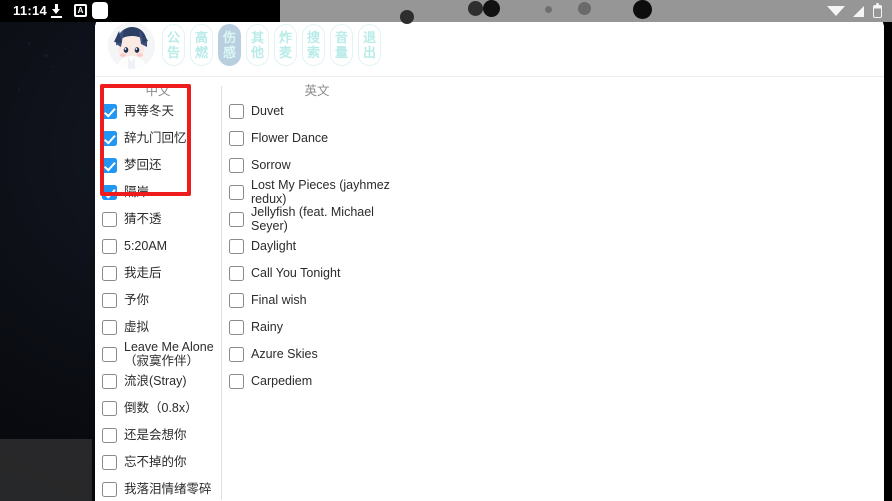  I want to click on list-item: 虚拟, so click(158, 327).